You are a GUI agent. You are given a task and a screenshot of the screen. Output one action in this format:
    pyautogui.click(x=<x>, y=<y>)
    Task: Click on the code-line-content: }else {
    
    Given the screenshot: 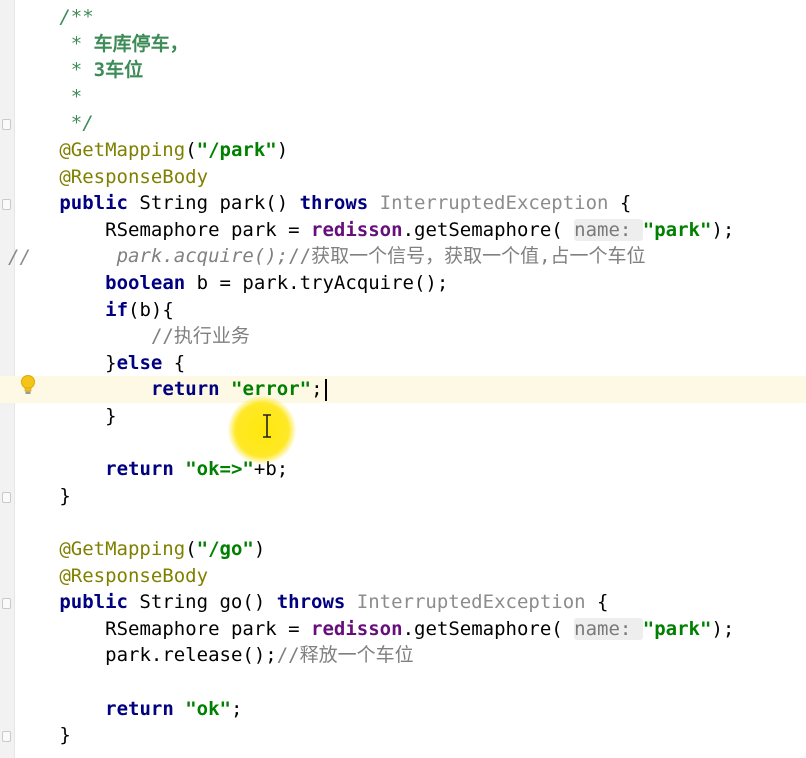 What is the action you would take?
    pyautogui.click(x=145, y=363)
    